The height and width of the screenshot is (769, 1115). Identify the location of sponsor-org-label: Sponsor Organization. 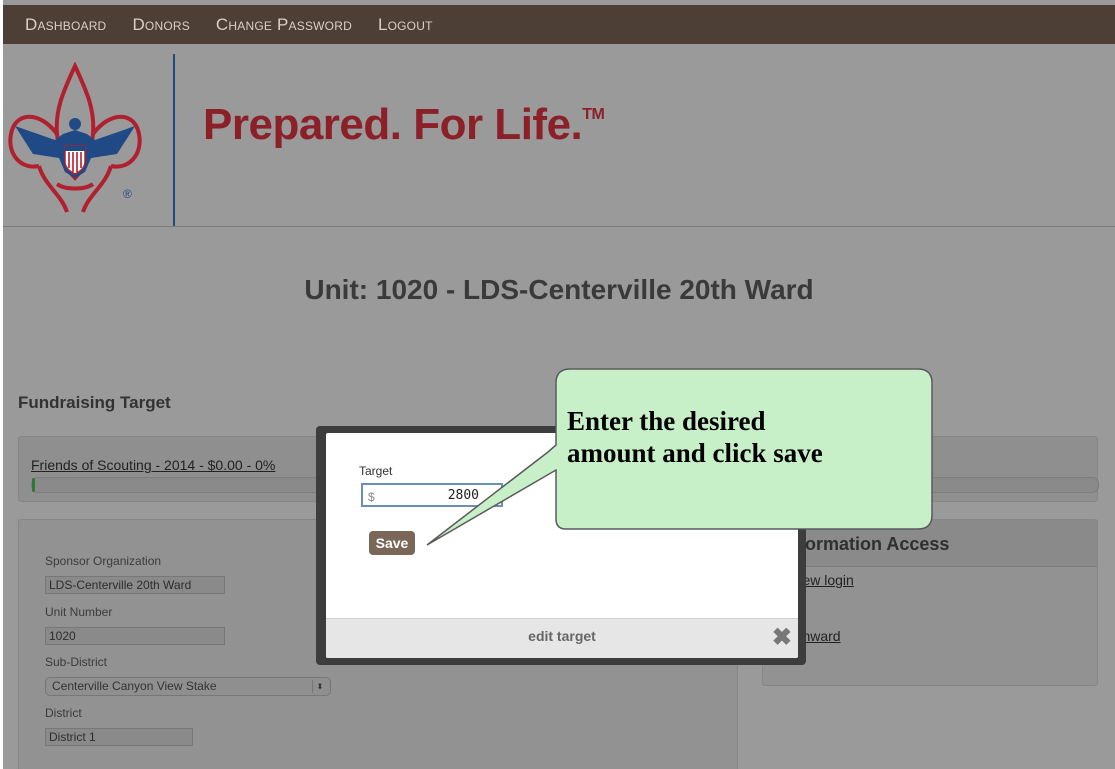
(103, 561).